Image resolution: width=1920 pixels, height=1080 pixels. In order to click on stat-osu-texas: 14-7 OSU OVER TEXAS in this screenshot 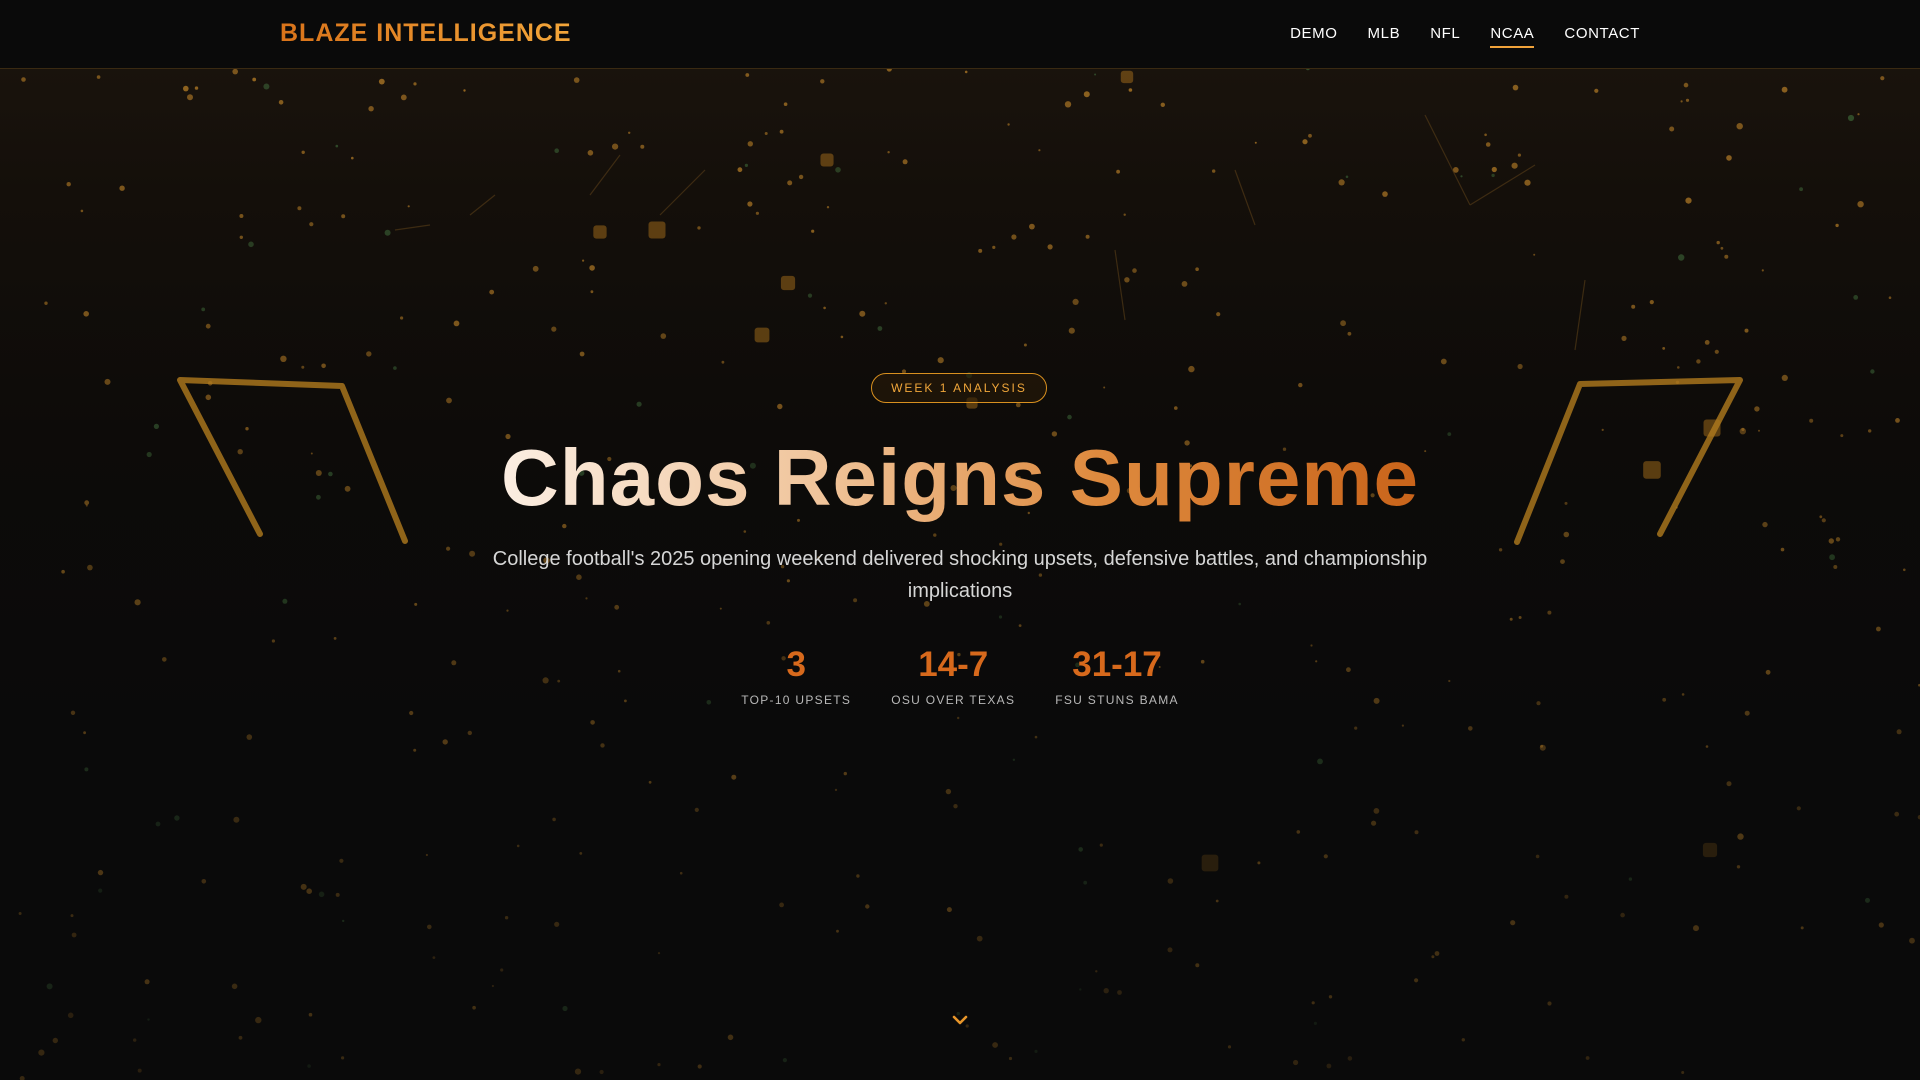, I will do `click(953, 676)`.